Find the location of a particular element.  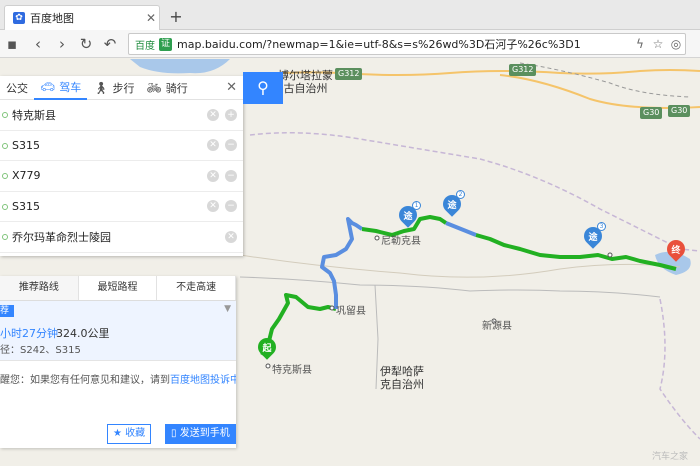

waypoint-via-2: X779 ✕ − is located at coordinates (121, 176).